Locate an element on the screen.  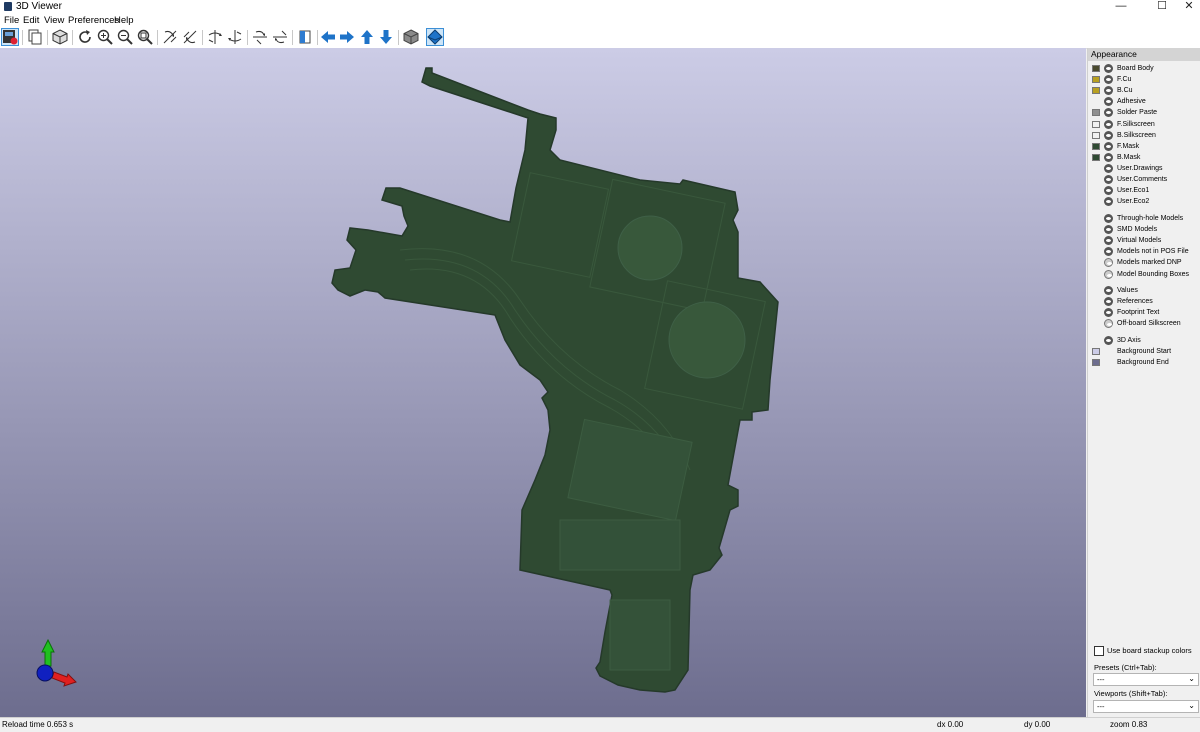
stackup-checkbox-row: Use board stackup colors is located at coordinates (1143, 651).